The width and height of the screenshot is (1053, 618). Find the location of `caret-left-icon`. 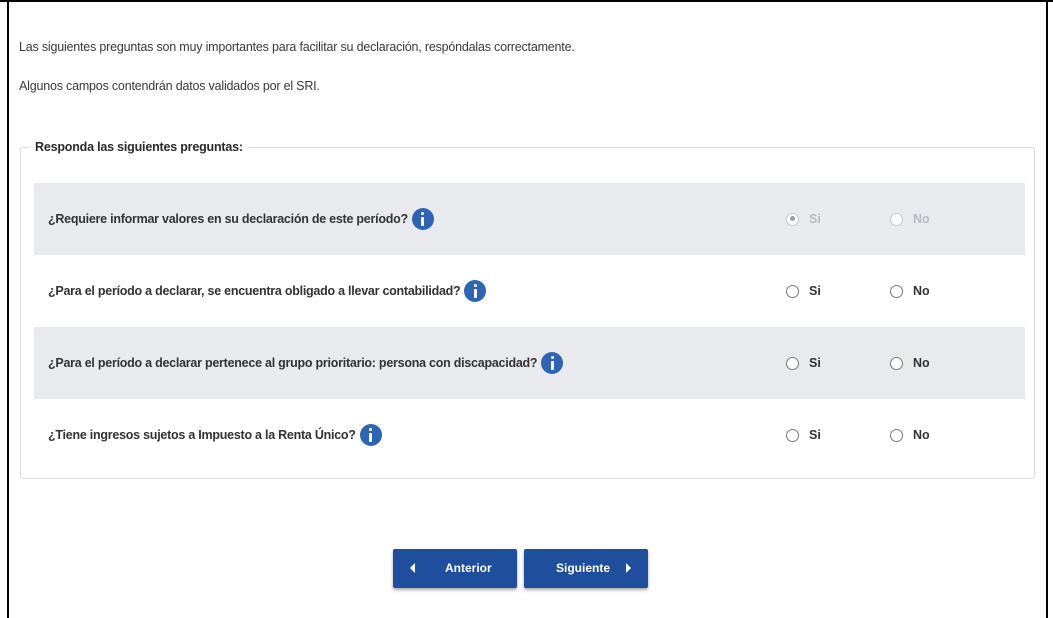

caret-left-icon is located at coordinates (412, 568).